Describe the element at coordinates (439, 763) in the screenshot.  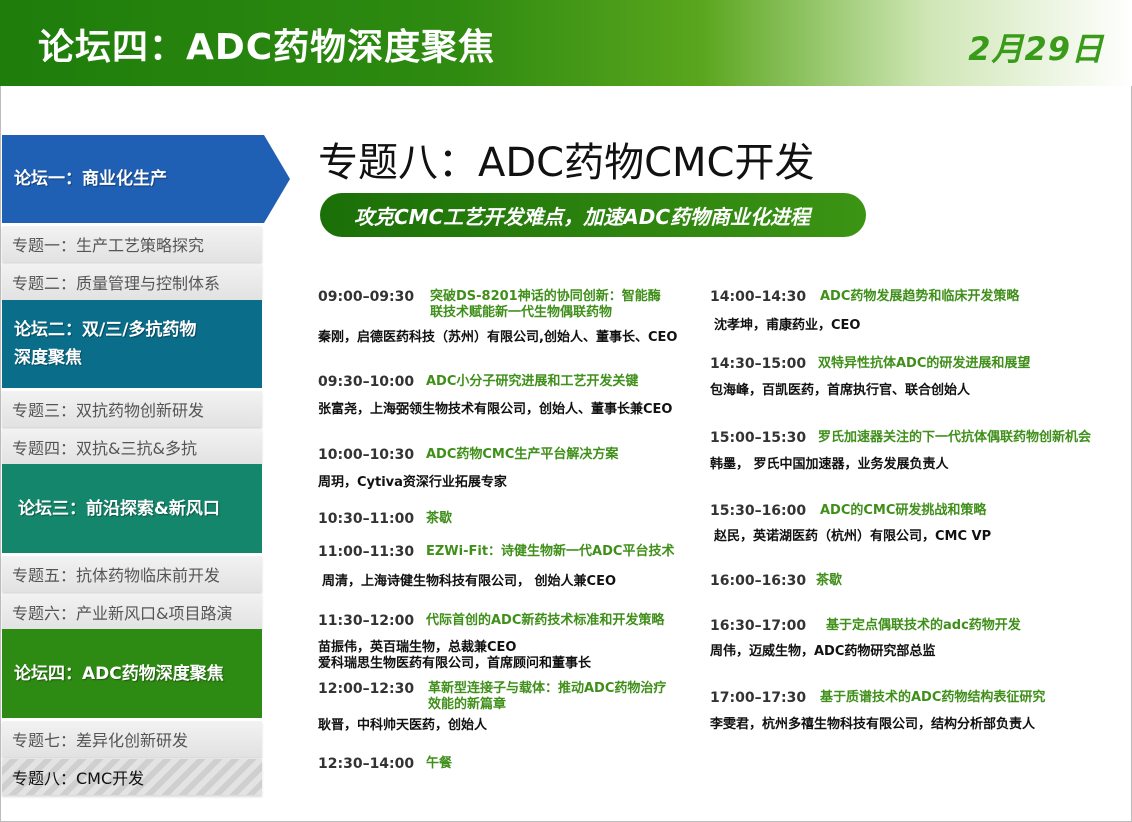
I see `lunch-label: 午餐` at that location.